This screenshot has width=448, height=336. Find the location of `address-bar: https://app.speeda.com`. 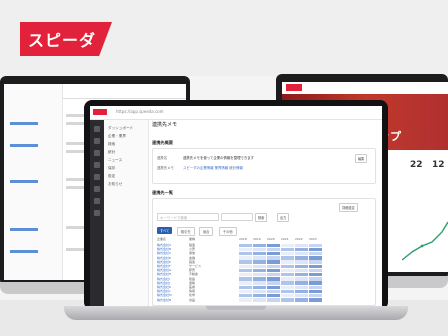

address-bar: https://app.speeda.com is located at coordinates (140, 111).